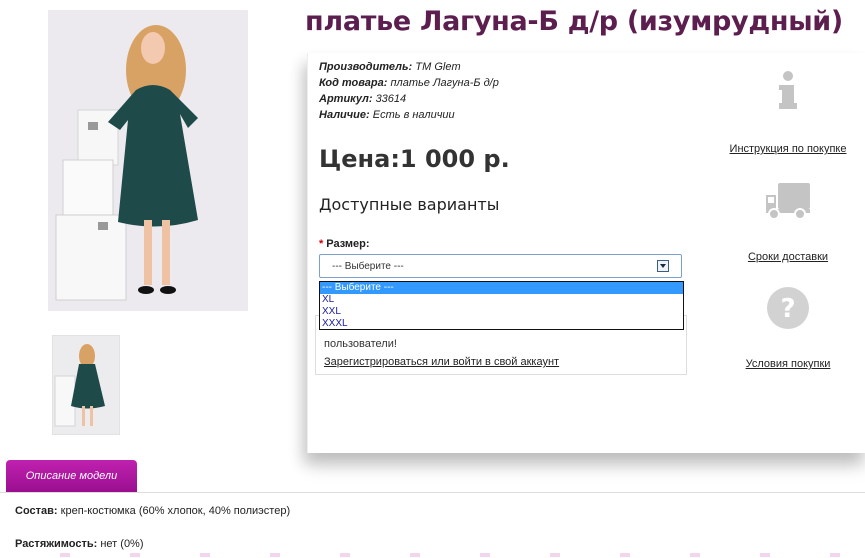 The width and height of the screenshot is (865, 558). I want to click on meta-manufacturer: Производитель: ТМ Glem, so click(409, 67).